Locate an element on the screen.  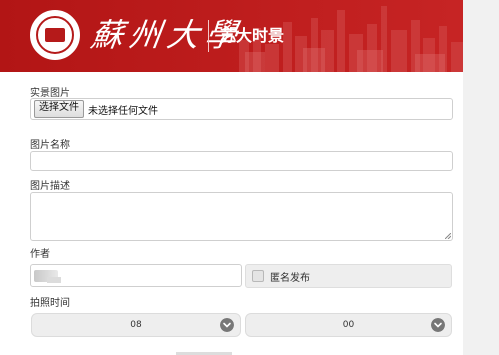
image-name-input is located at coordinates (241, 161).